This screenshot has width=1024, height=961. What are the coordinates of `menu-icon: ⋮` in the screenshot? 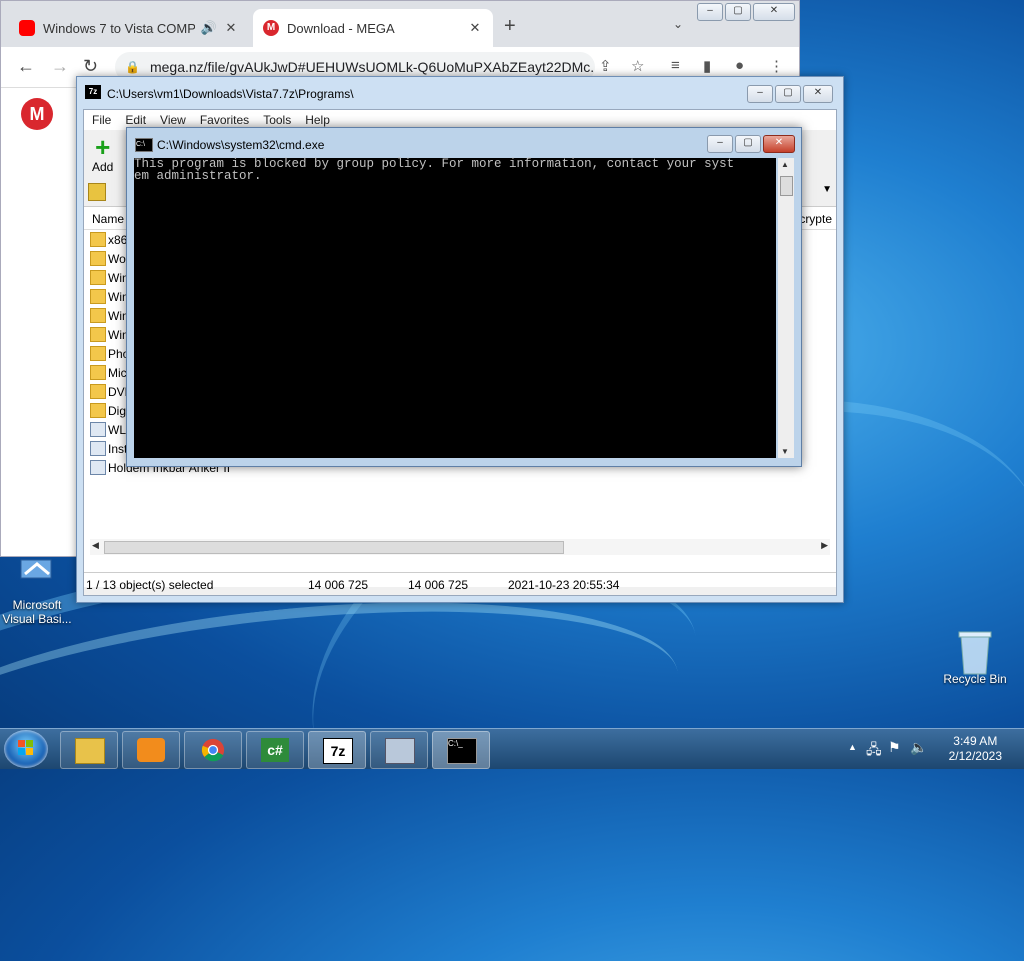 It's located at (776, 66).